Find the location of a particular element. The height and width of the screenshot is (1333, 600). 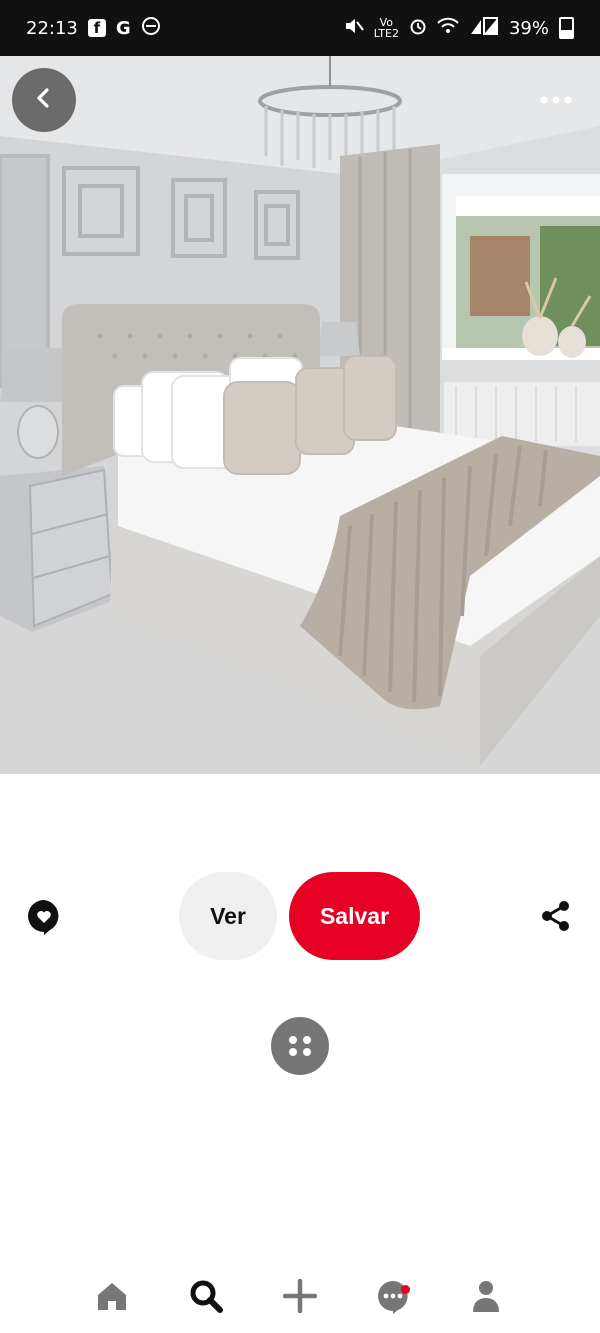

status-right: Vo LTE2 39% is located at coordinates (459, 28).